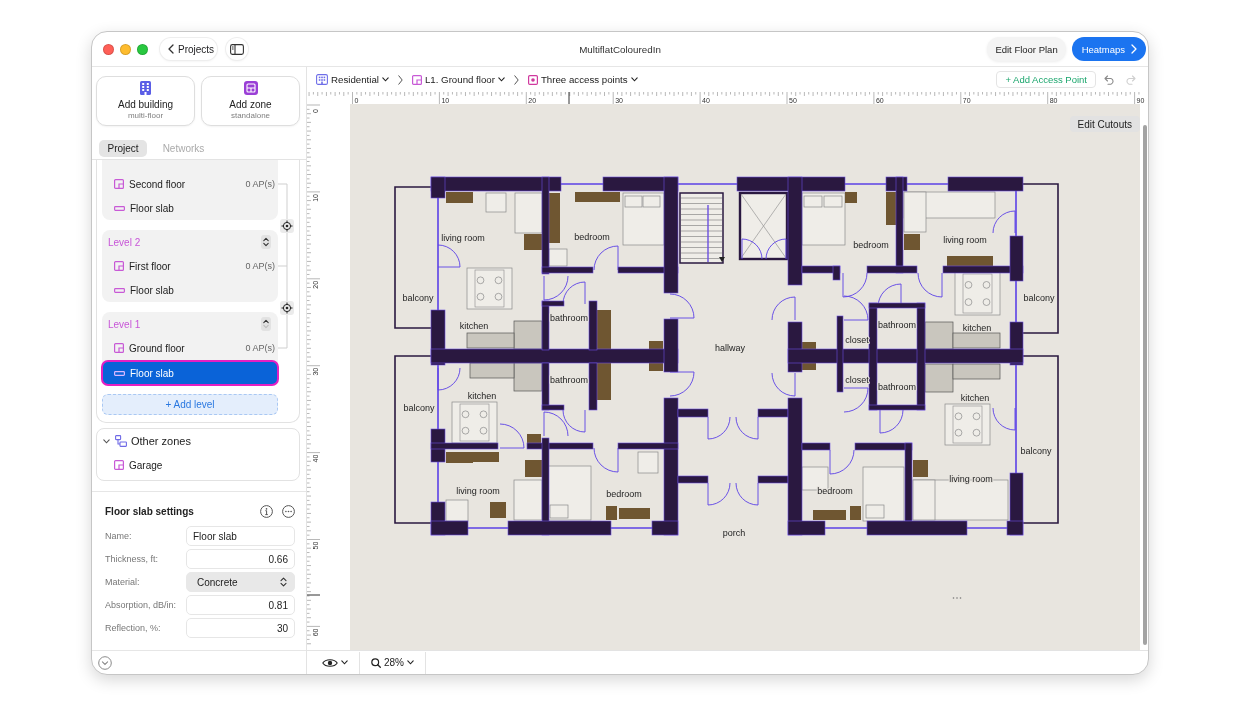  What do you see at coordinates (190, 348) in the screenshot?
I see `floor-item: Ground floor 0 AP(s)` at bounding box center [190, 348].